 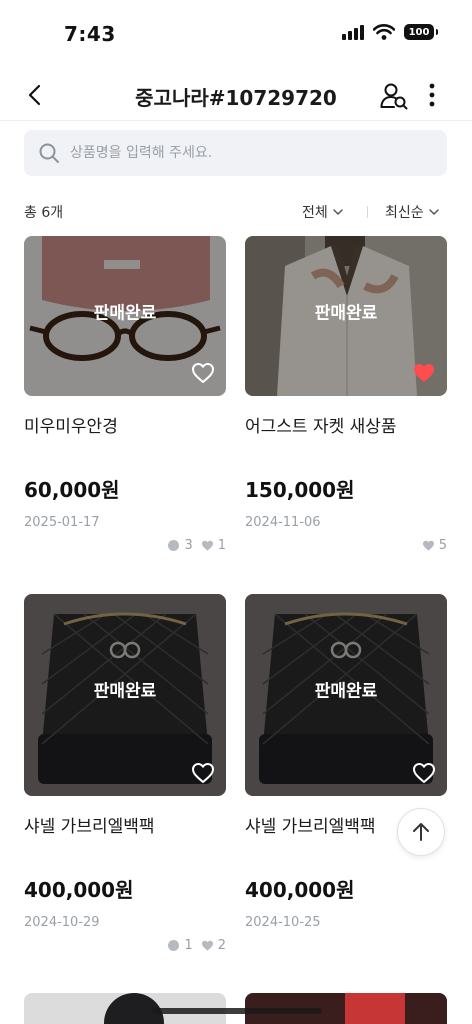 I want to click on product-date: 2024-10-29, so click(x=62, y=922).